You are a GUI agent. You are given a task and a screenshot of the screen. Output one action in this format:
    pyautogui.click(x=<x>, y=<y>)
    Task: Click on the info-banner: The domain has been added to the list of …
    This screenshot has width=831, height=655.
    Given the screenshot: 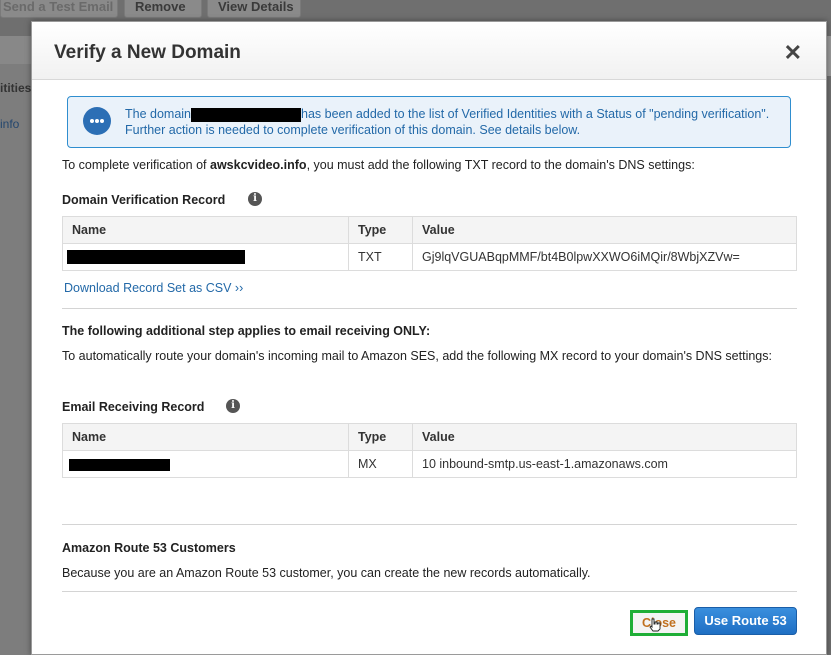 What is the action you would take?
    pyautogui.click(x=429, y=122)
    